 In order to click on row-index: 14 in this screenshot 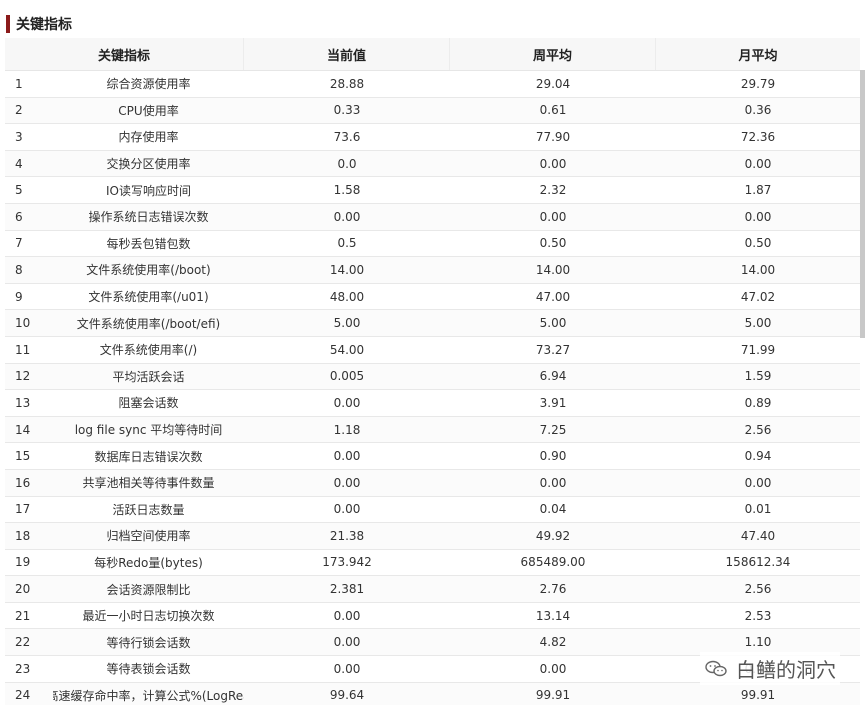, I will do `click(23, 429)`.